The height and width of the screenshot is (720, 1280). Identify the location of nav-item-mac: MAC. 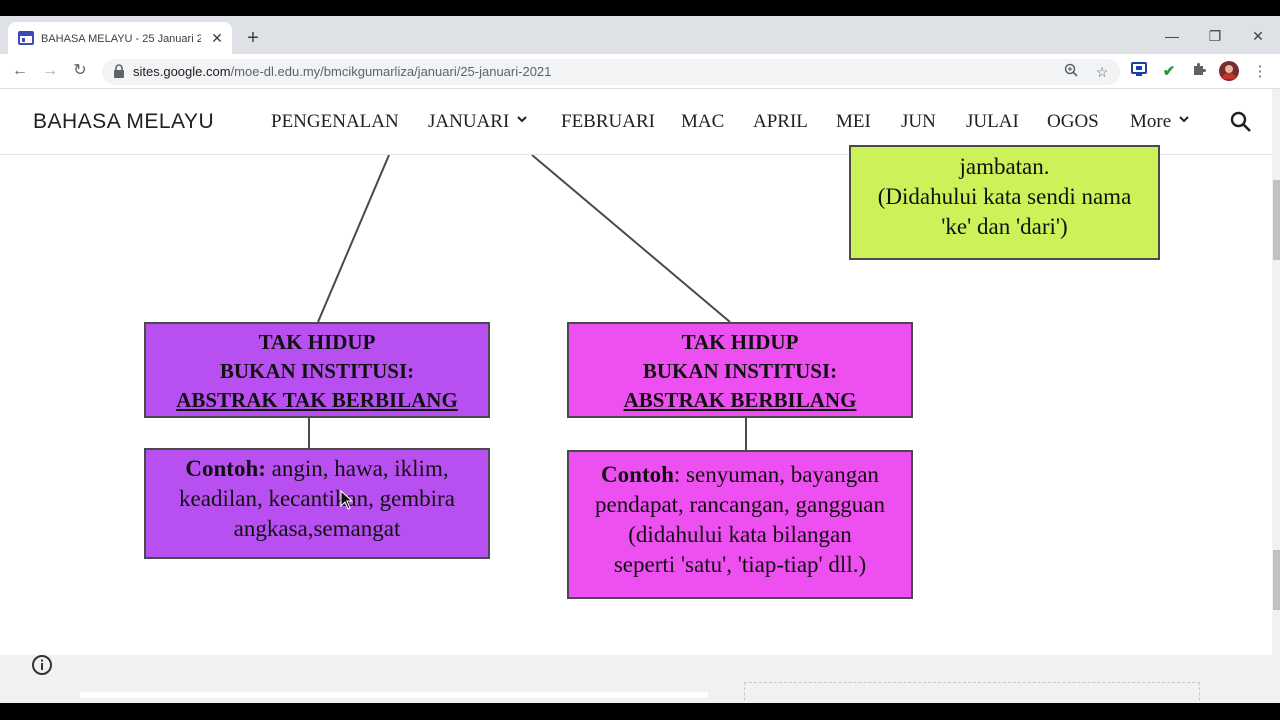
(702, 122).